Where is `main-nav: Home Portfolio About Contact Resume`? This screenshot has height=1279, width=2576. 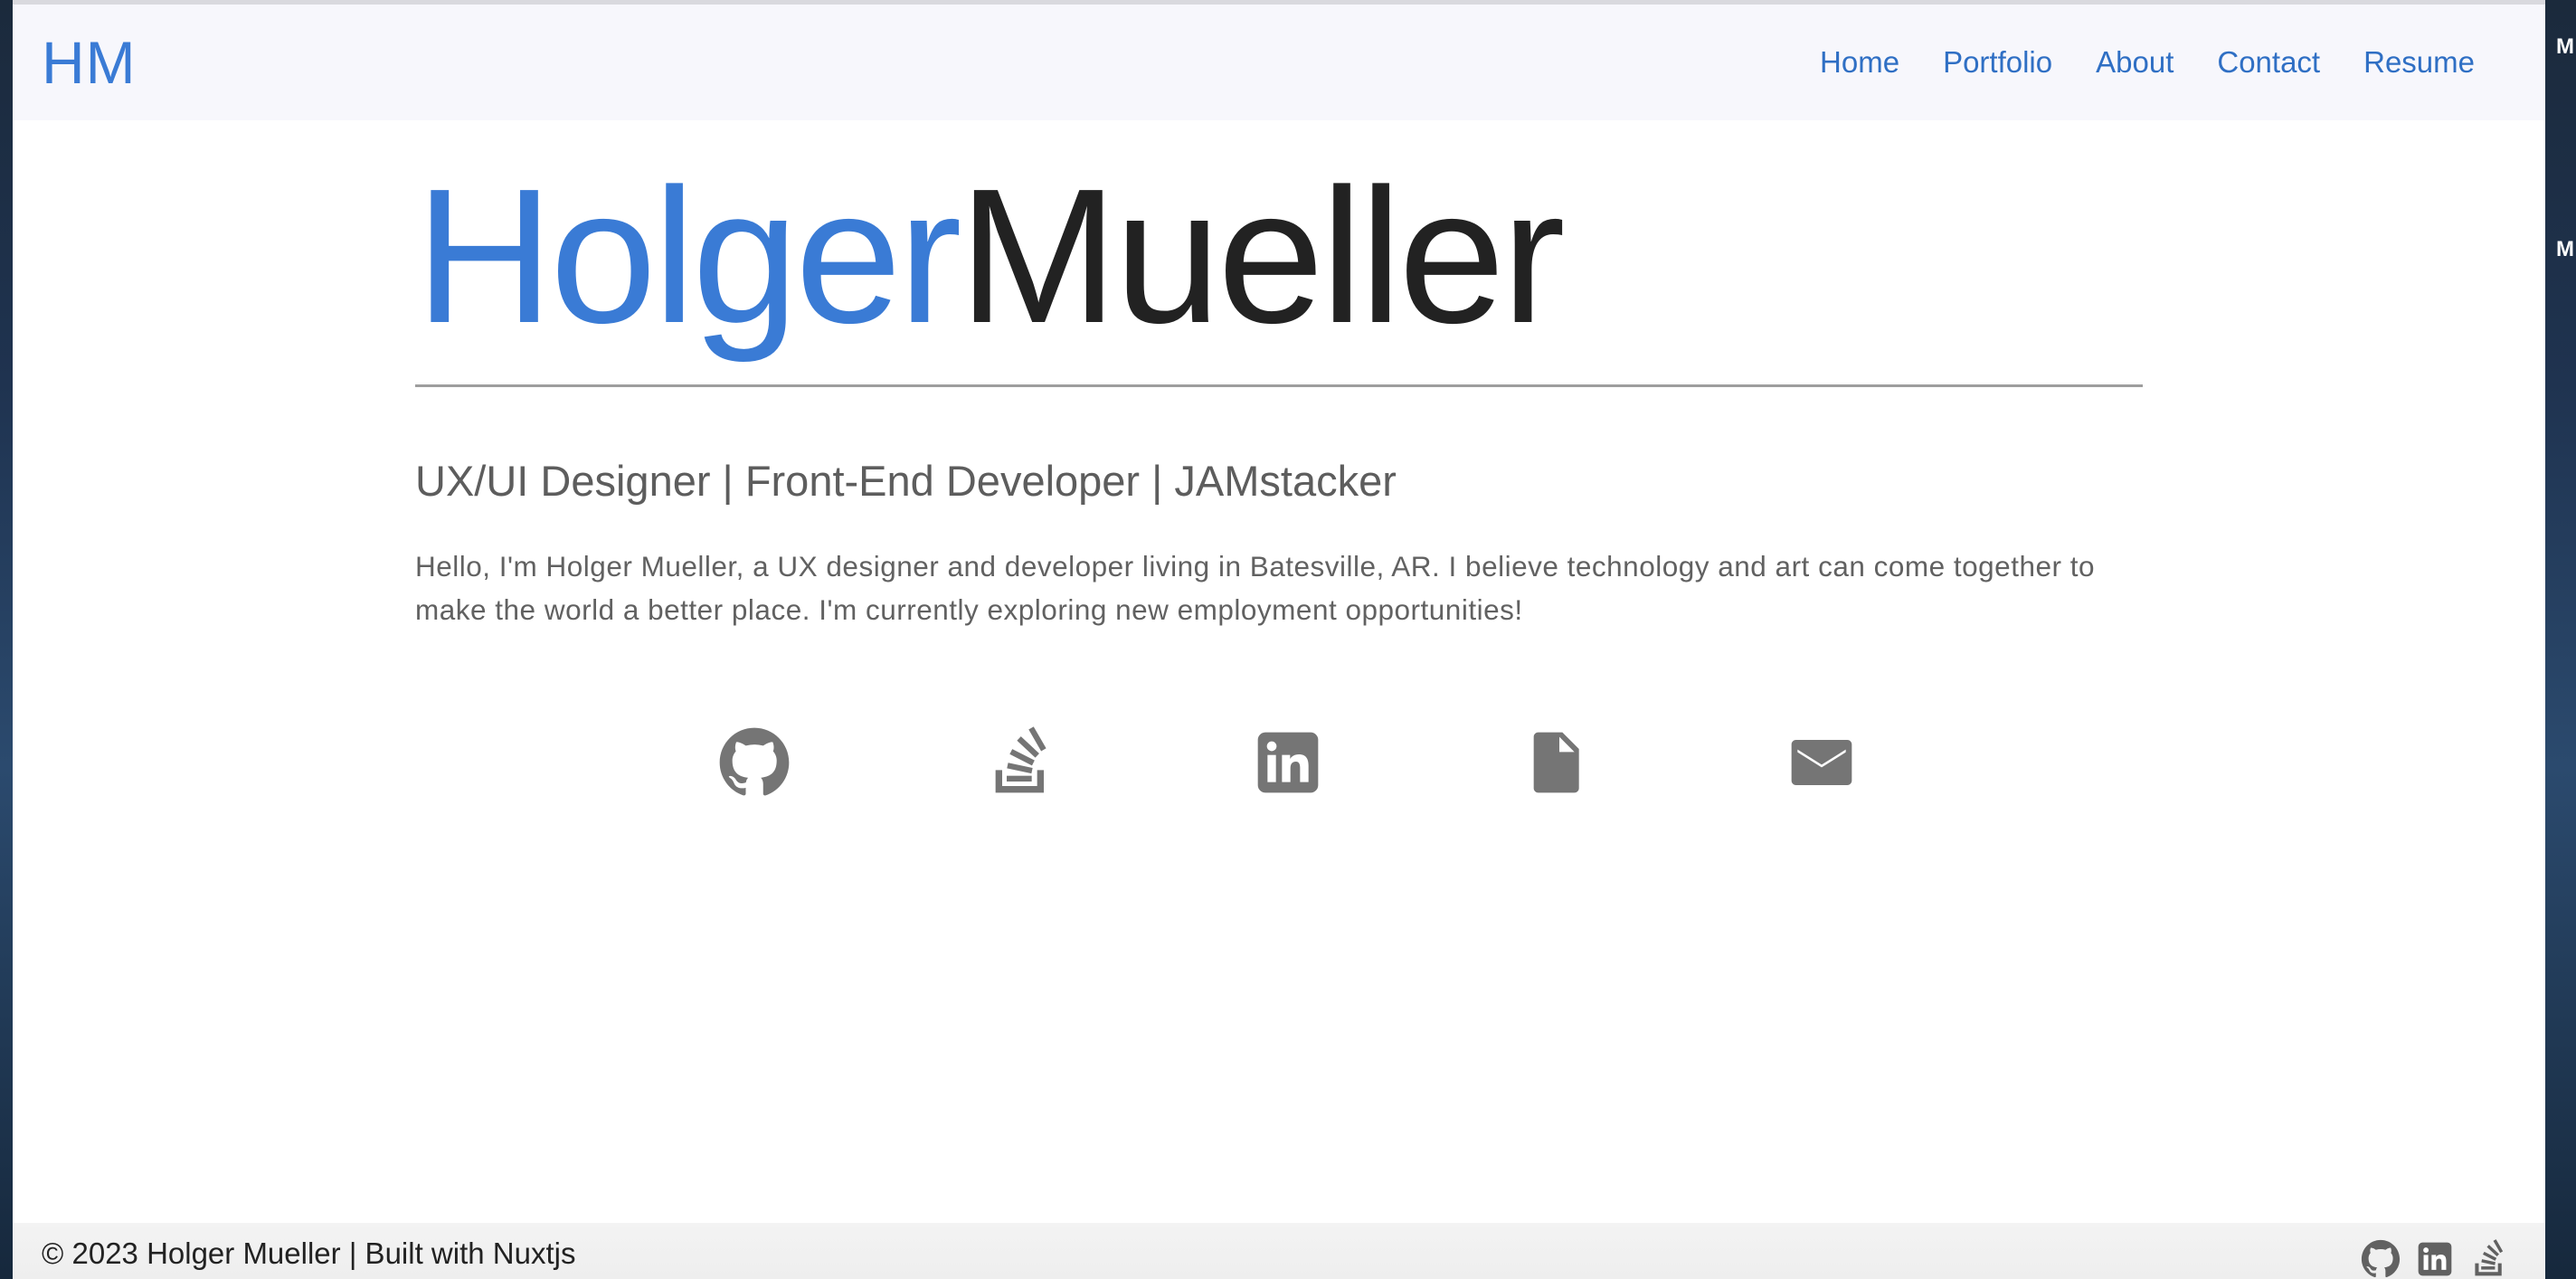
main-nav: Home Portfolio About Contact Resume is located at coordinates (2148, 62).